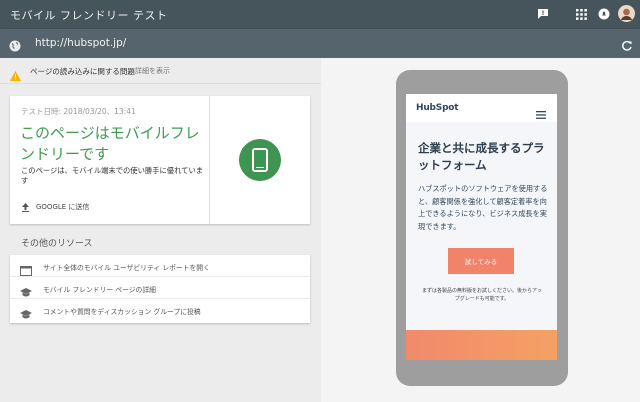 This screenshot has width=640, height=402. Describe the element at coordinates (80, 43) in the screenshot. I see `url-input: http://hubspot.jp/` at that location.